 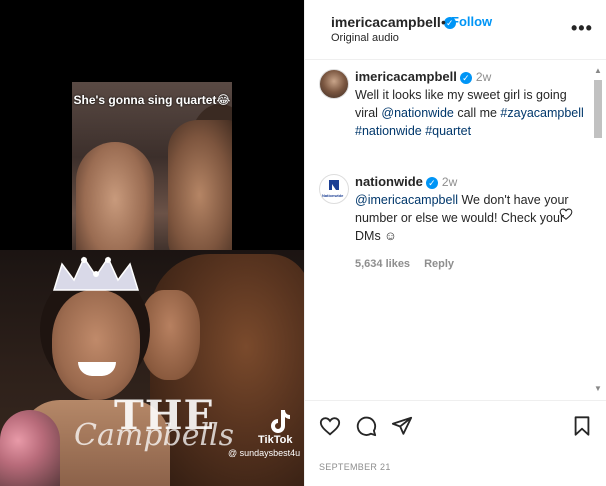 I want to click on avatar: Nationwide, so click(x=334, y=189).